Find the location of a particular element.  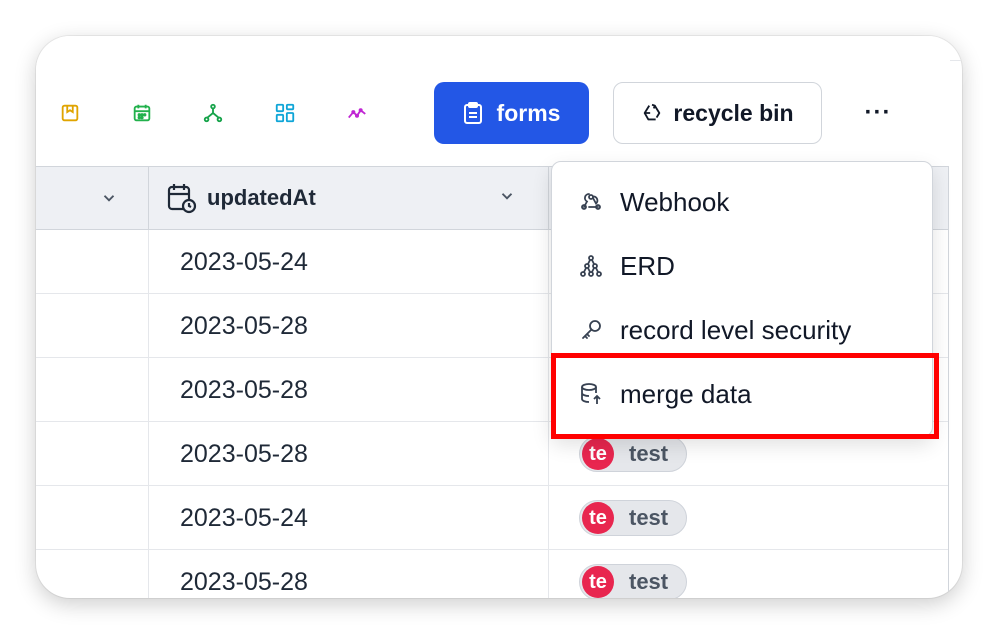

webhook-icon is located at coordinates (591, 201).